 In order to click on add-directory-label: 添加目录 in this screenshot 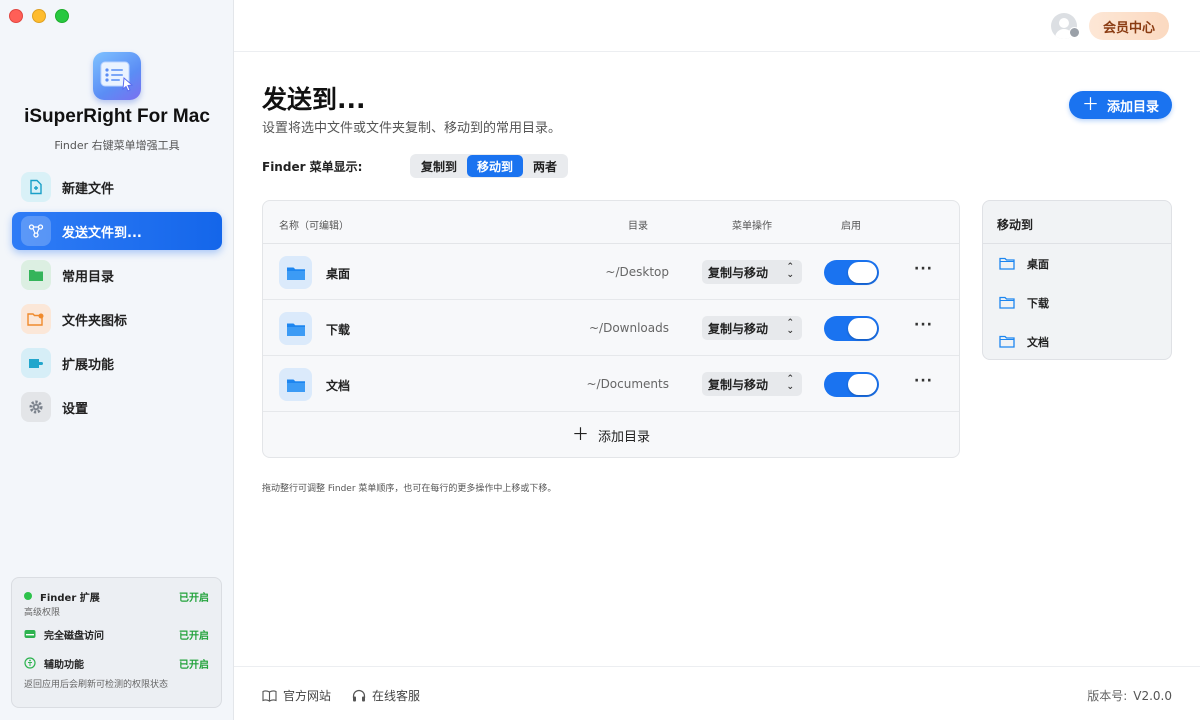, I will do `click(1132, 107)`.